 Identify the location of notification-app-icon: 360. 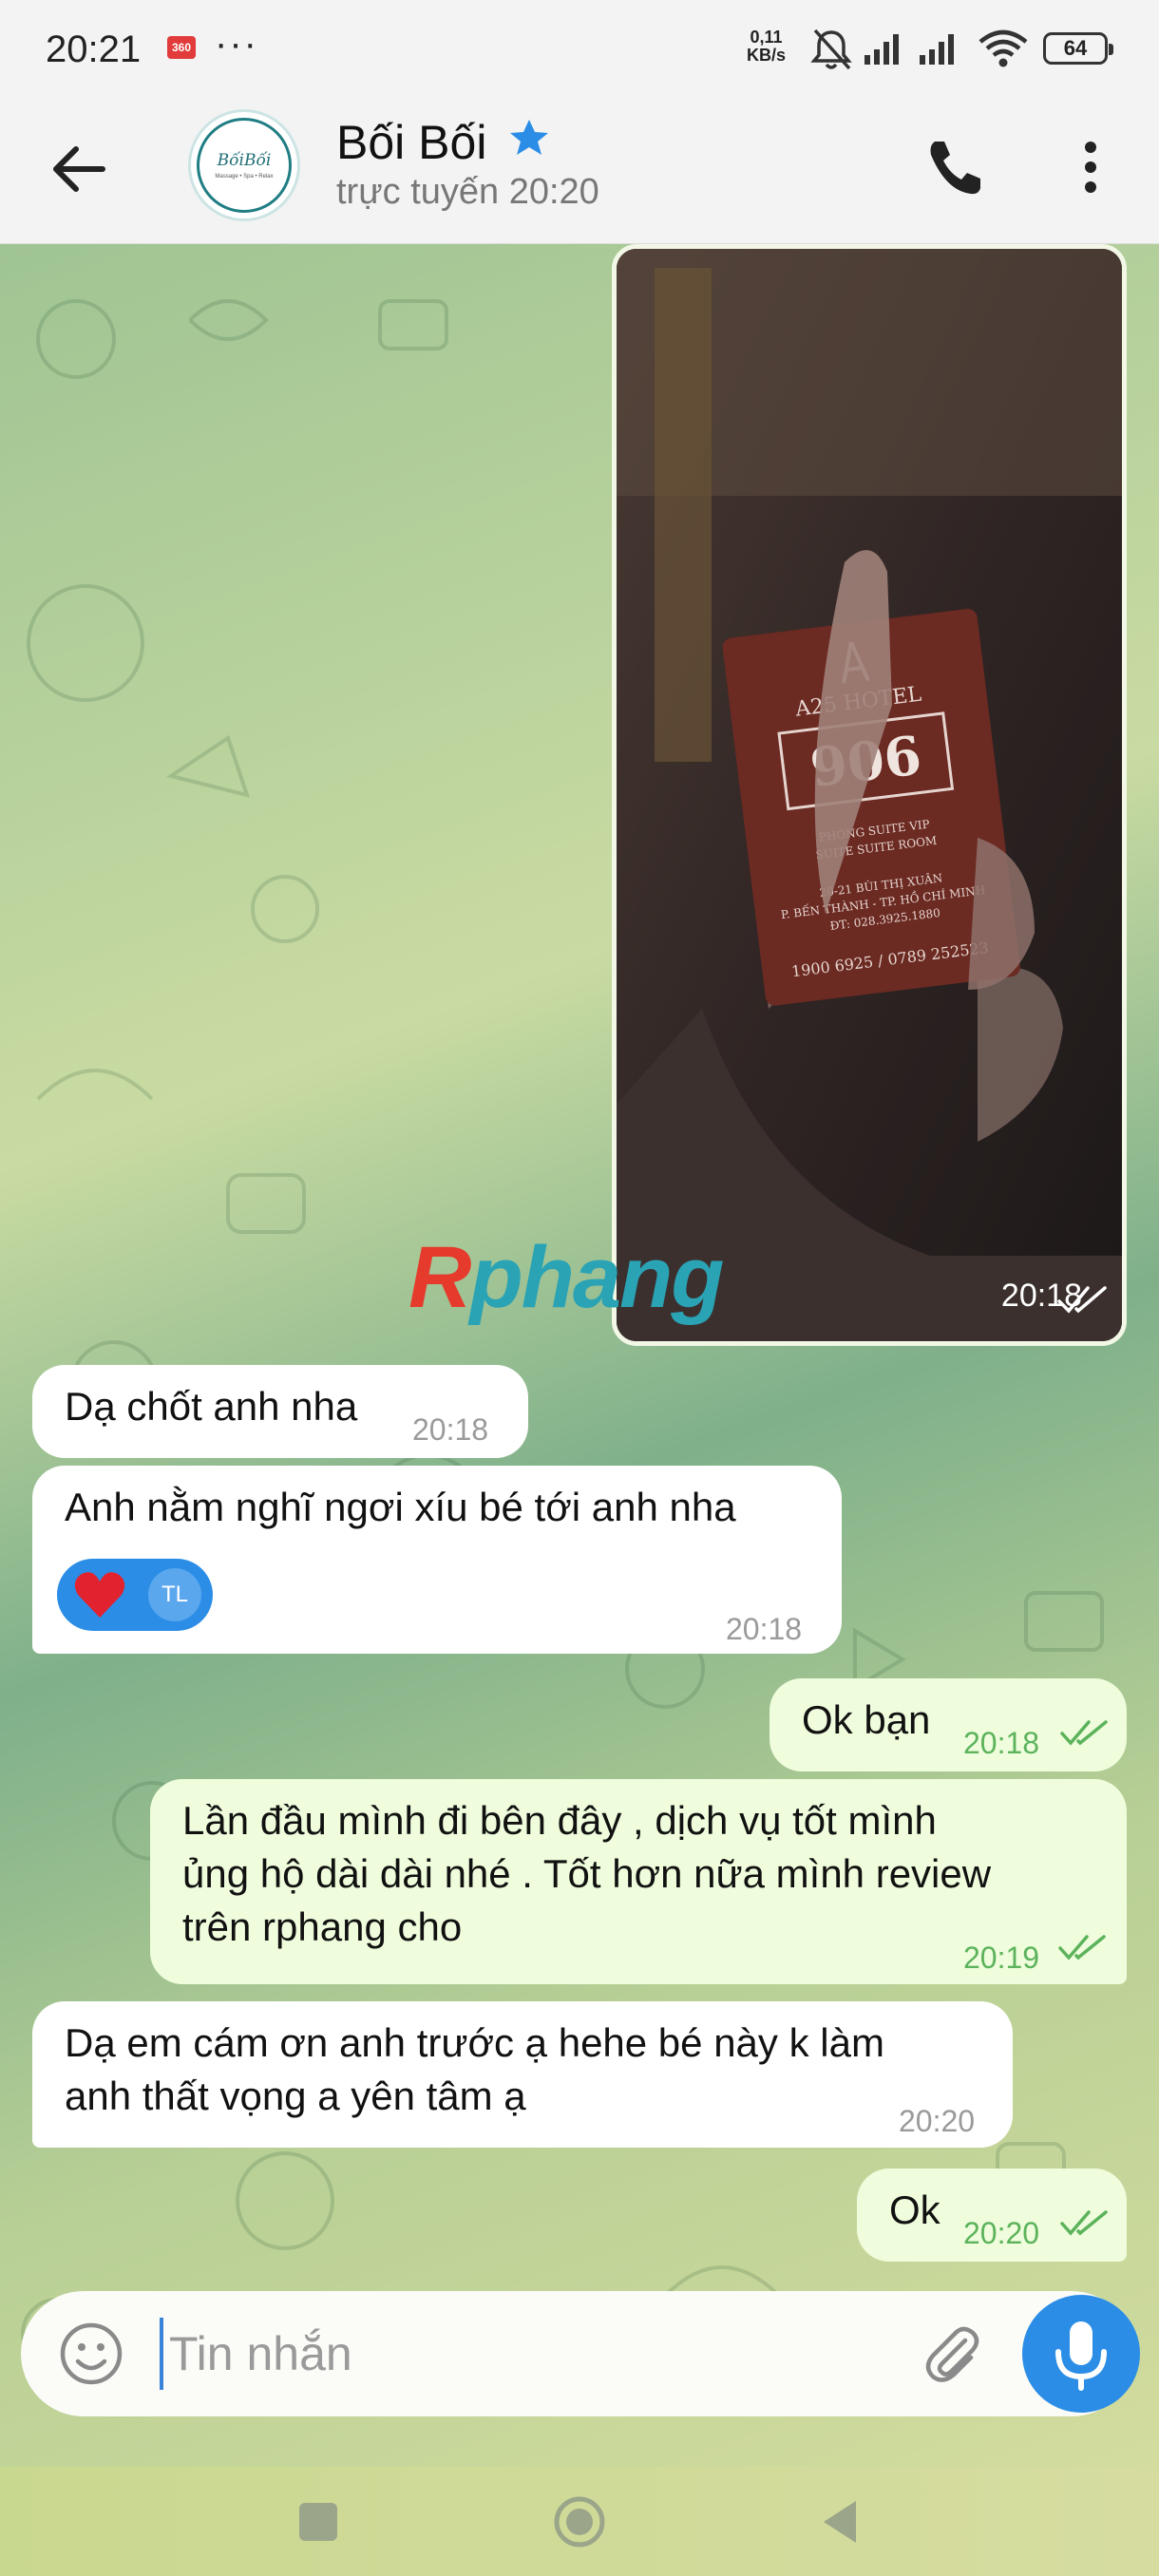
(181, 47).